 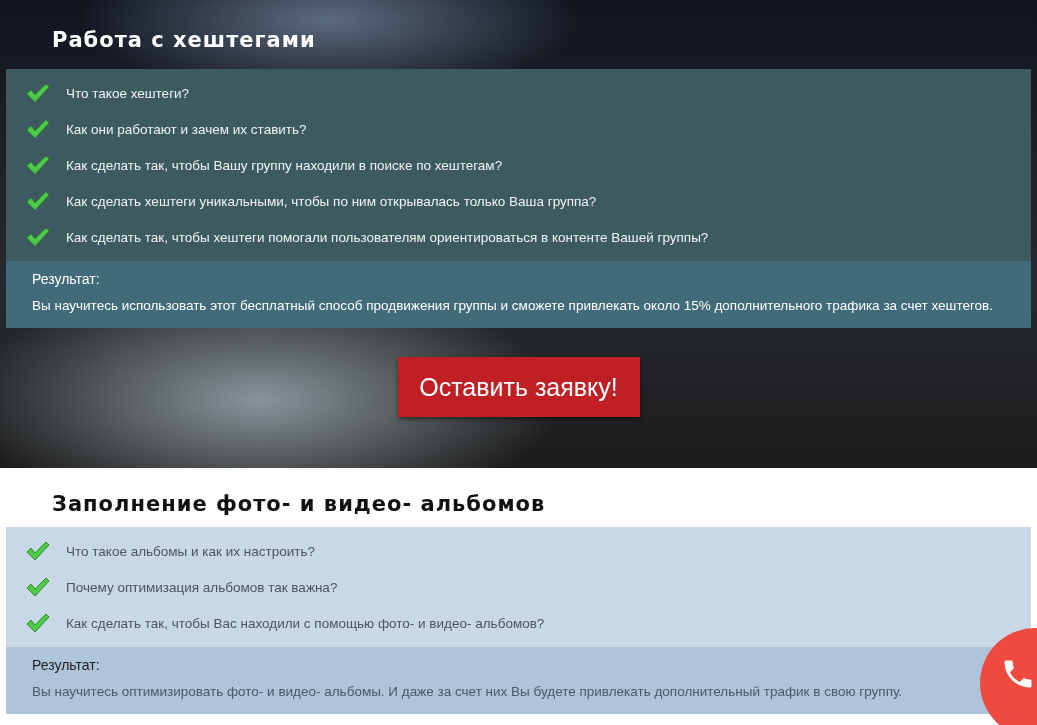 What do you see at coordinates (128, 93) in the screenshot?
I see `topic-text: Что такое хештеги?` at bounding box center [128, 93].